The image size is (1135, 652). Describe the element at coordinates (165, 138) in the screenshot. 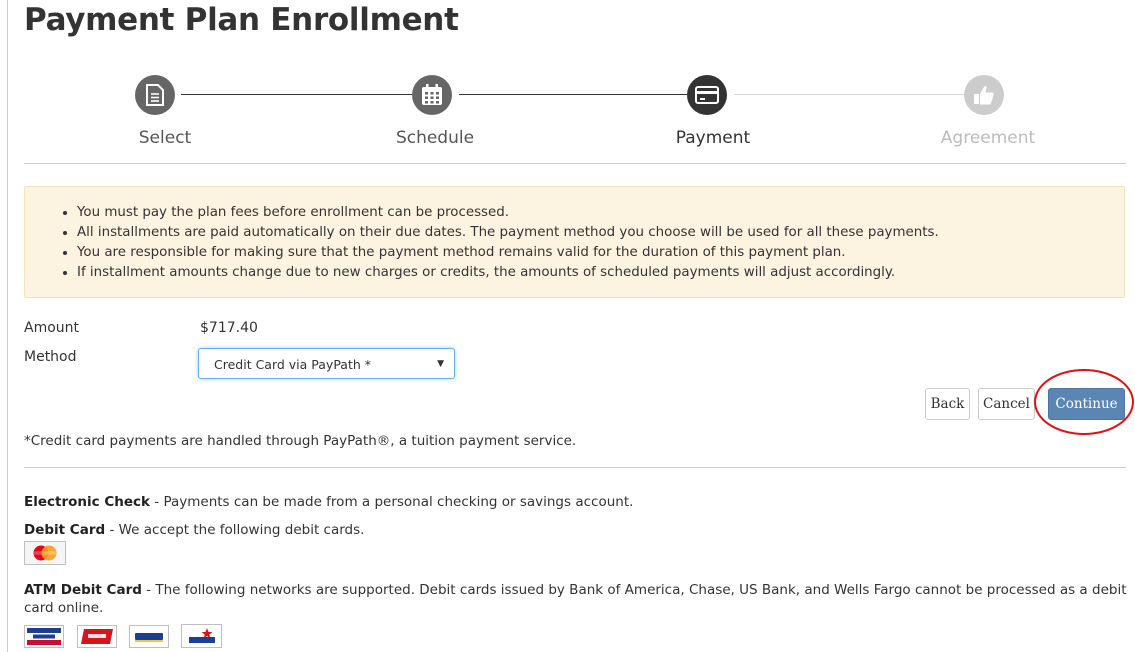

I see `step-label-select: Select` at that location.